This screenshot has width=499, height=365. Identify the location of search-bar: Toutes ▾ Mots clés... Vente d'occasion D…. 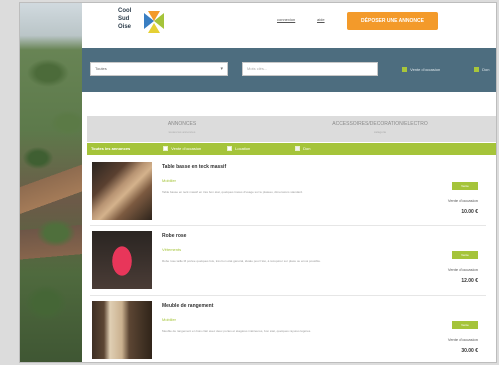
(289, 70).